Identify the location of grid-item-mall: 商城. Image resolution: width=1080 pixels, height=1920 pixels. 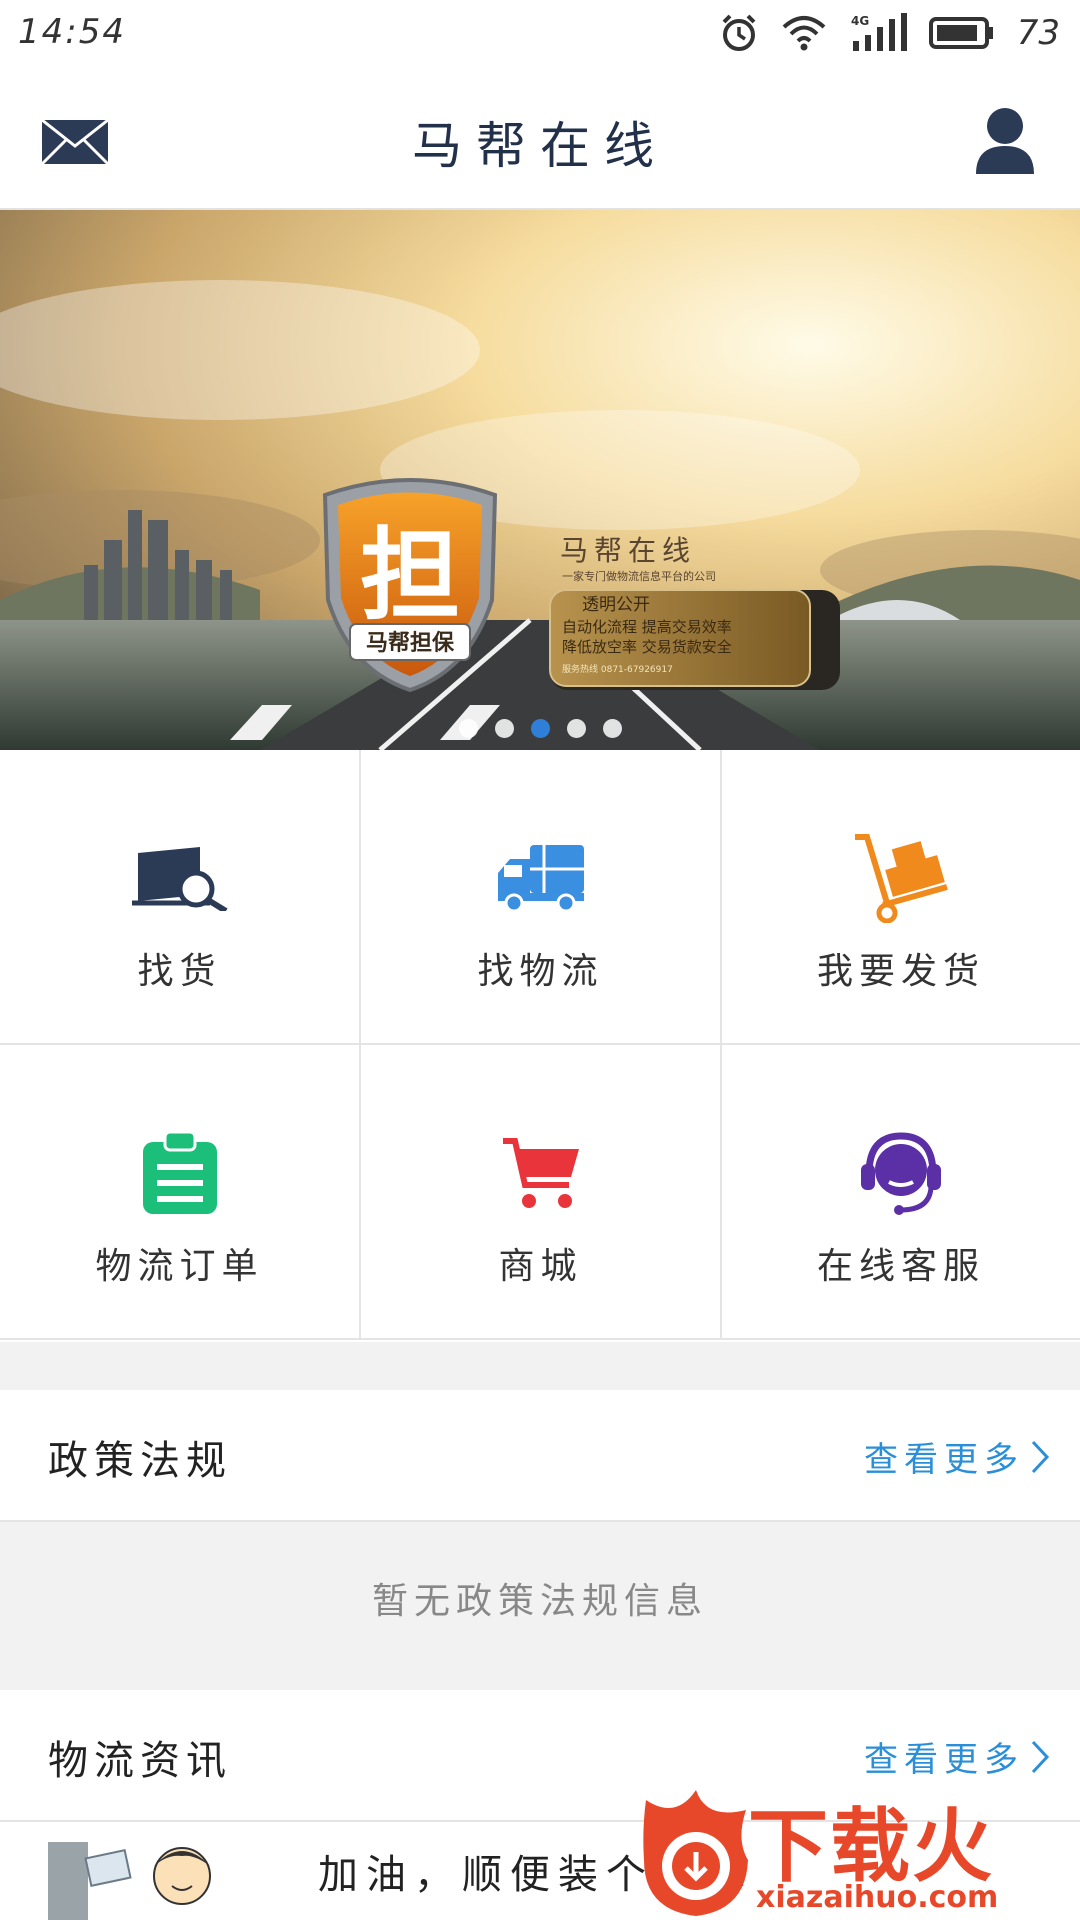
(541, 1192).